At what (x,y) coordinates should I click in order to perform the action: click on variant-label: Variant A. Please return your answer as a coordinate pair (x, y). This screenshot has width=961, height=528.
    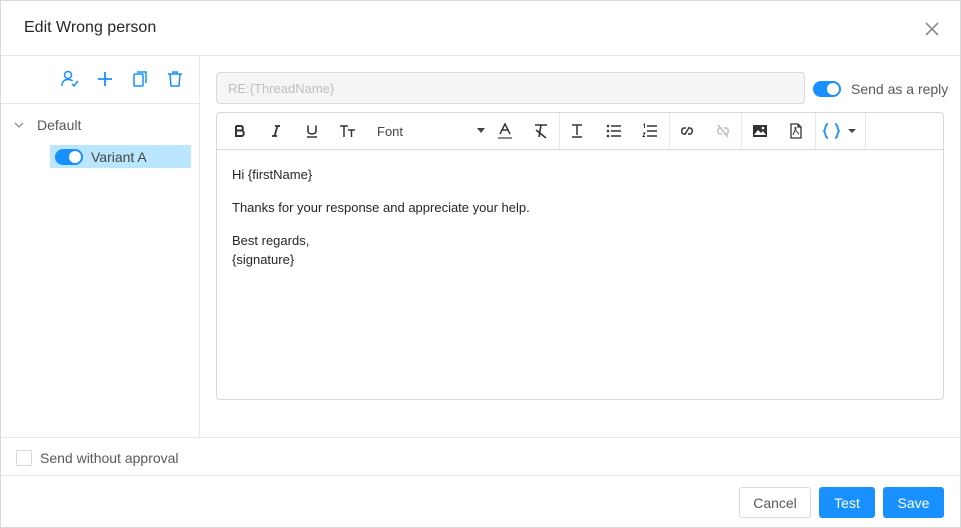
    Looking at the image, I should click on (119, 156).